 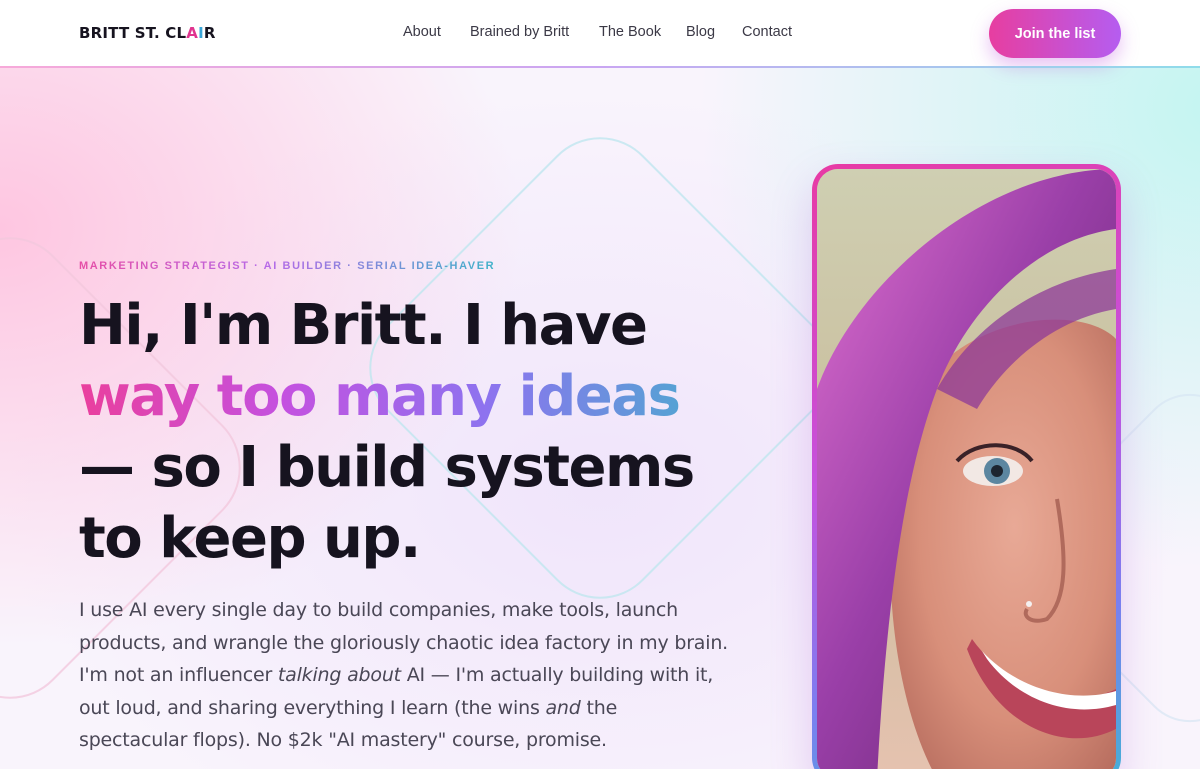 I want to click on logo-text-prefix: BRITT ST. CL, so click(x=133, y=33).